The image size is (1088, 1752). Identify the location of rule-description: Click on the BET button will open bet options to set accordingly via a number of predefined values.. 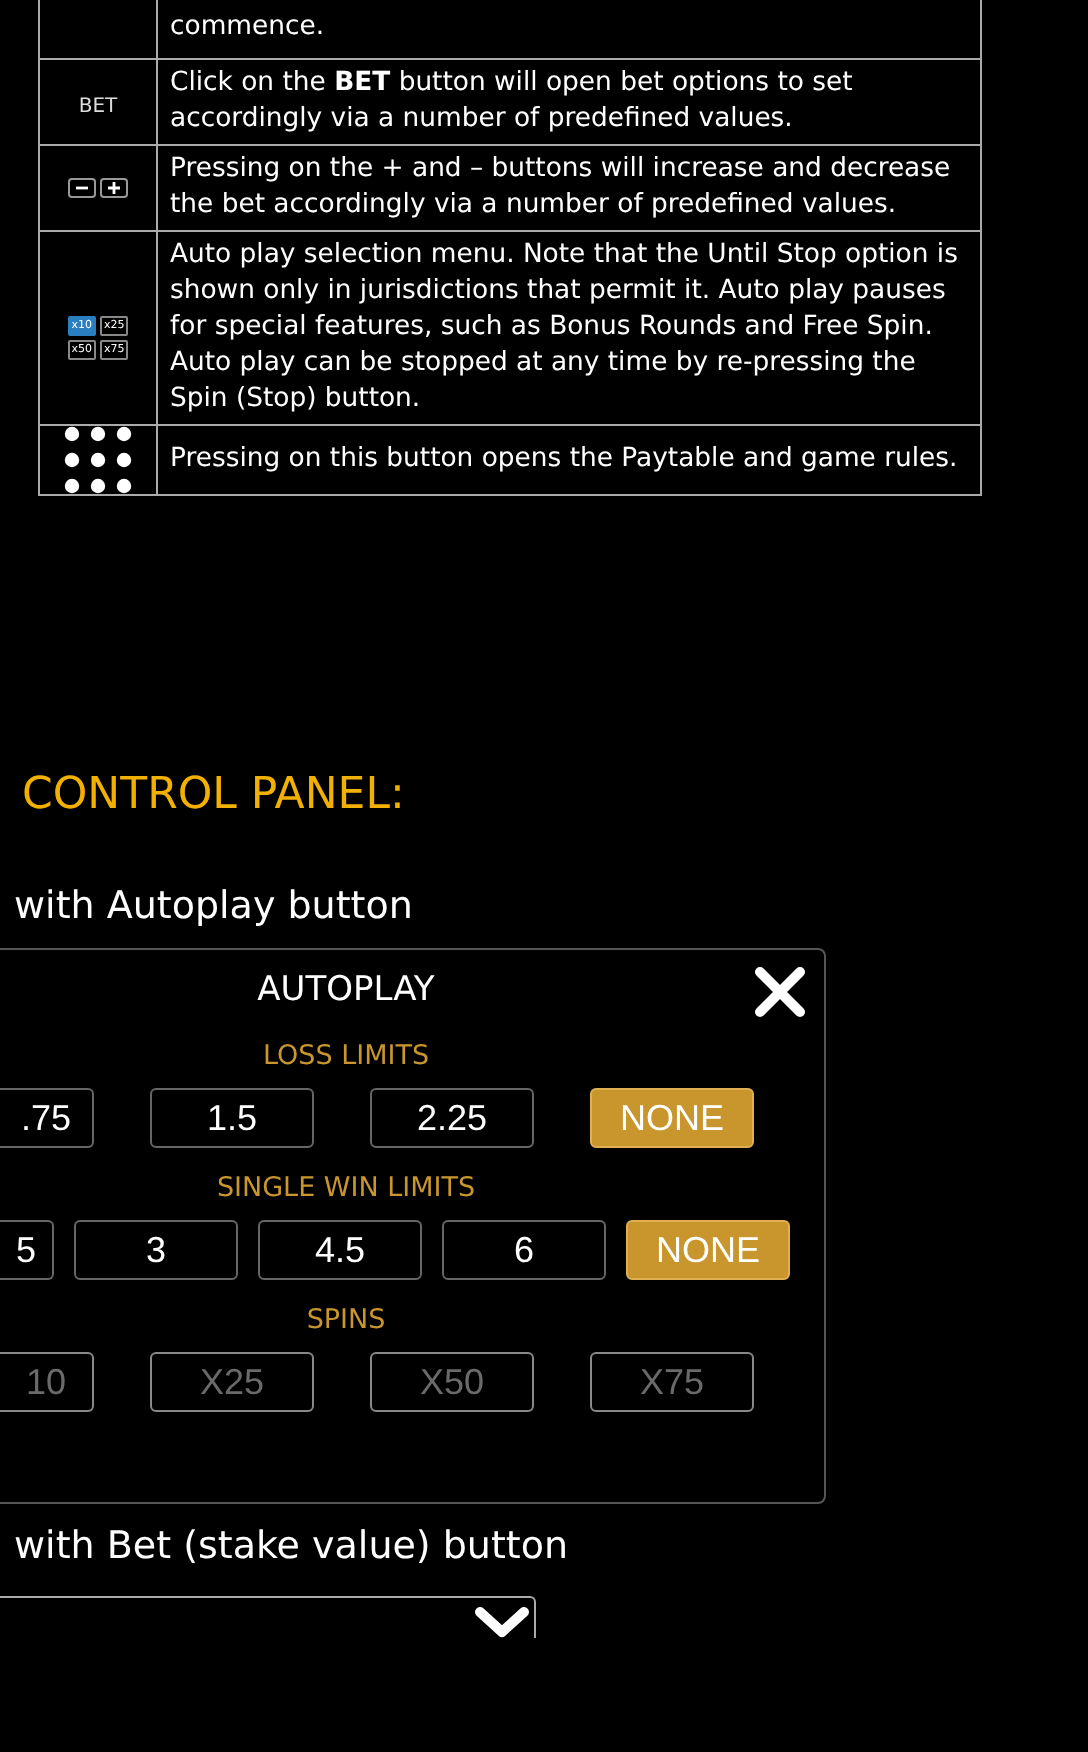
(511, 100).